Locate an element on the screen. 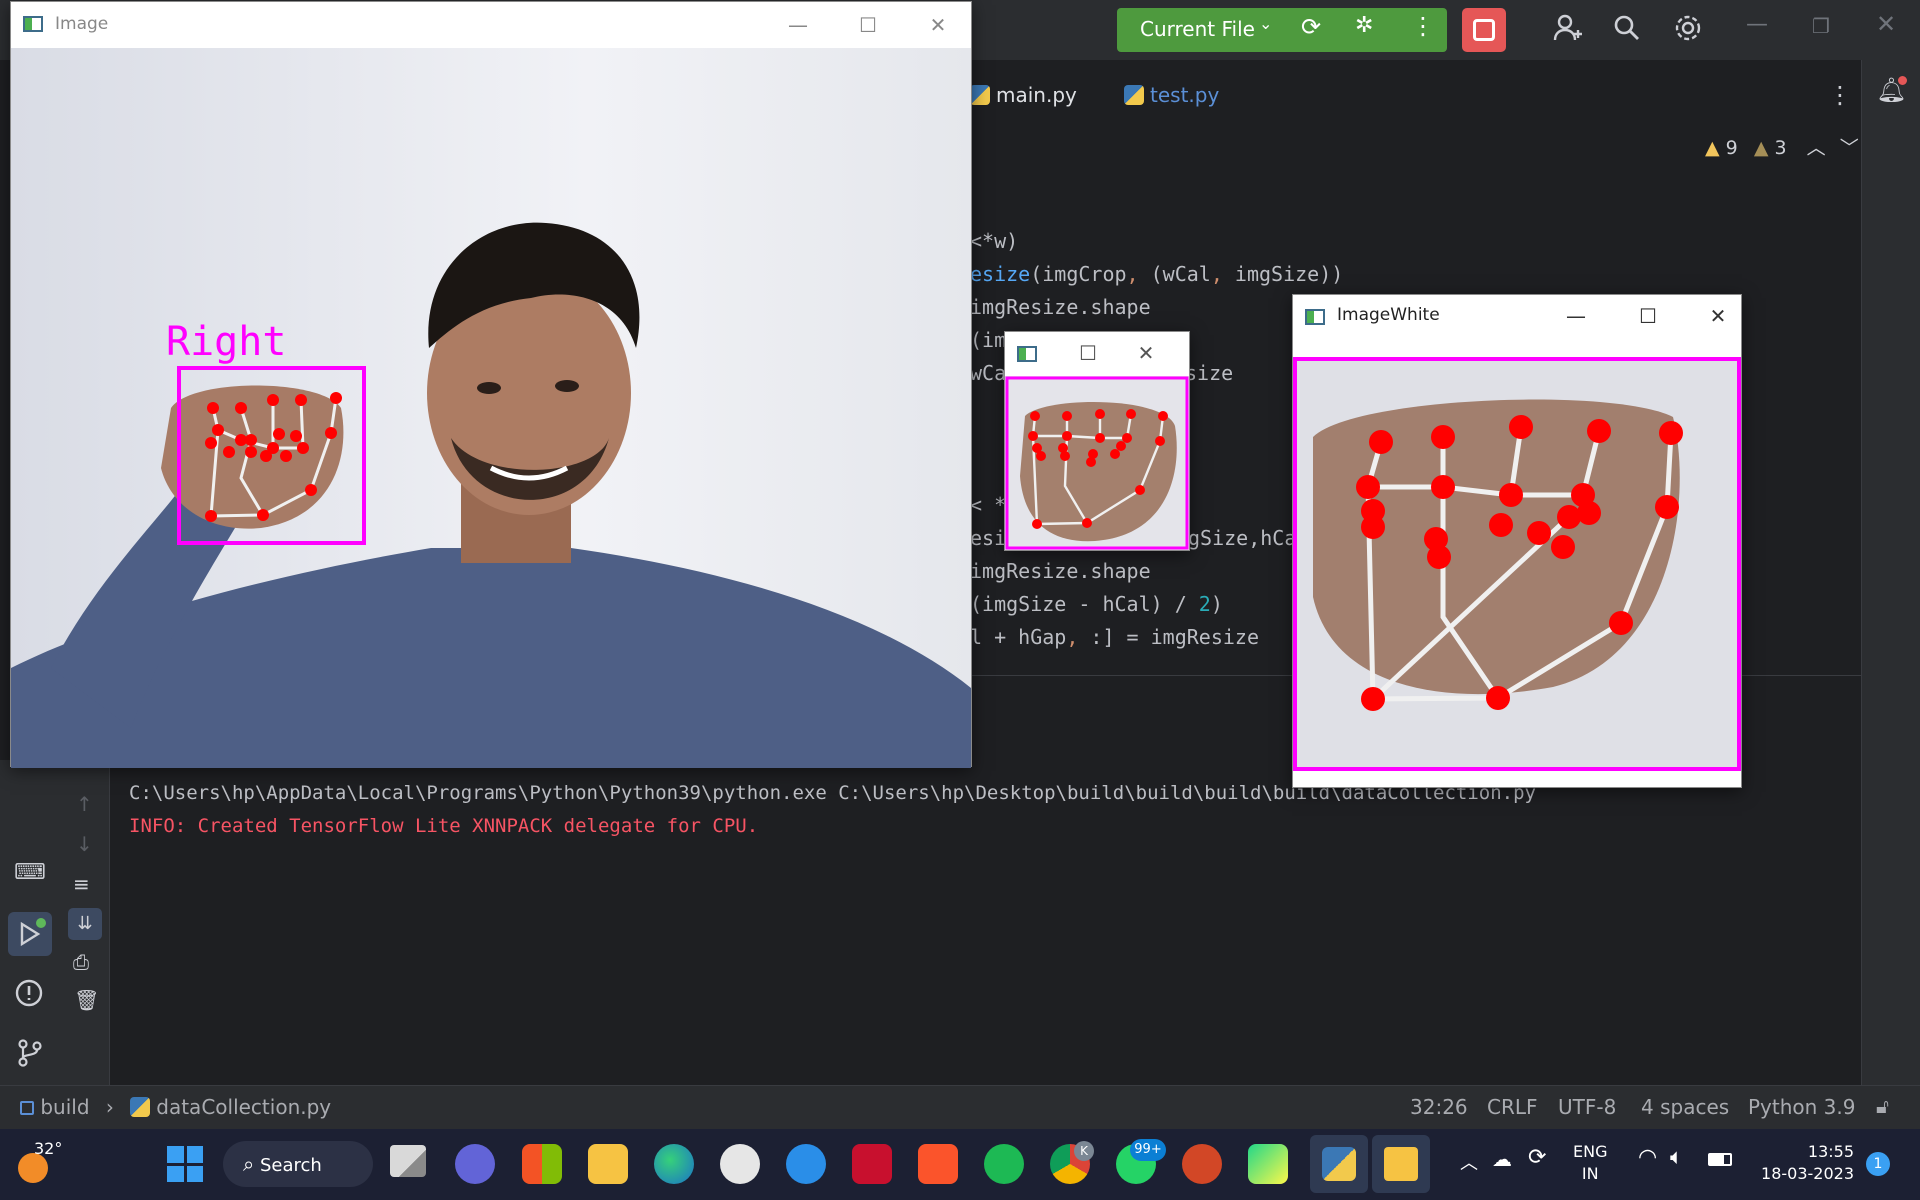 The height and width of the screenshot is (1200, 1920). tab-options-icon: ⋮ is located at coordinates (1840, 95).